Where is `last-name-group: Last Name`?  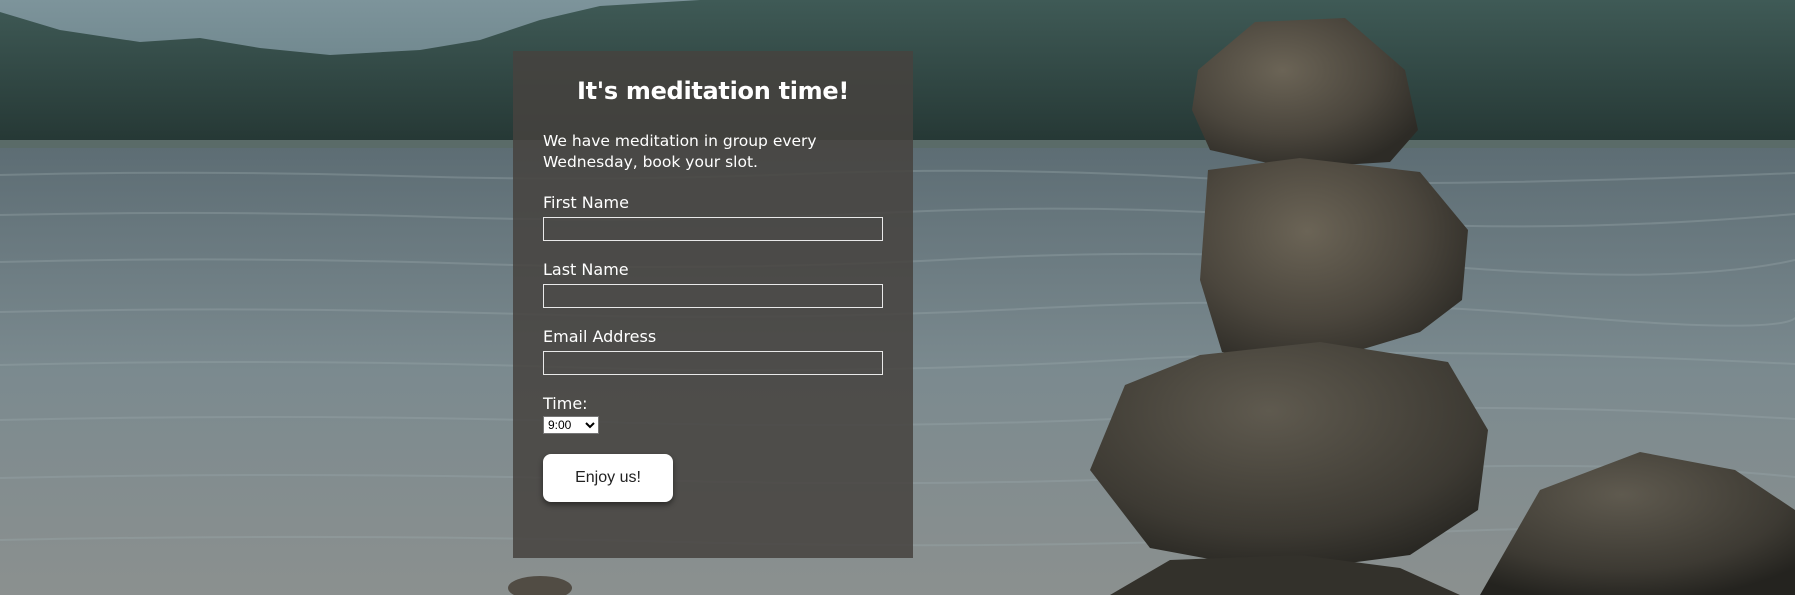 last-name-group: Last Name is located at coordinates (713, 284).